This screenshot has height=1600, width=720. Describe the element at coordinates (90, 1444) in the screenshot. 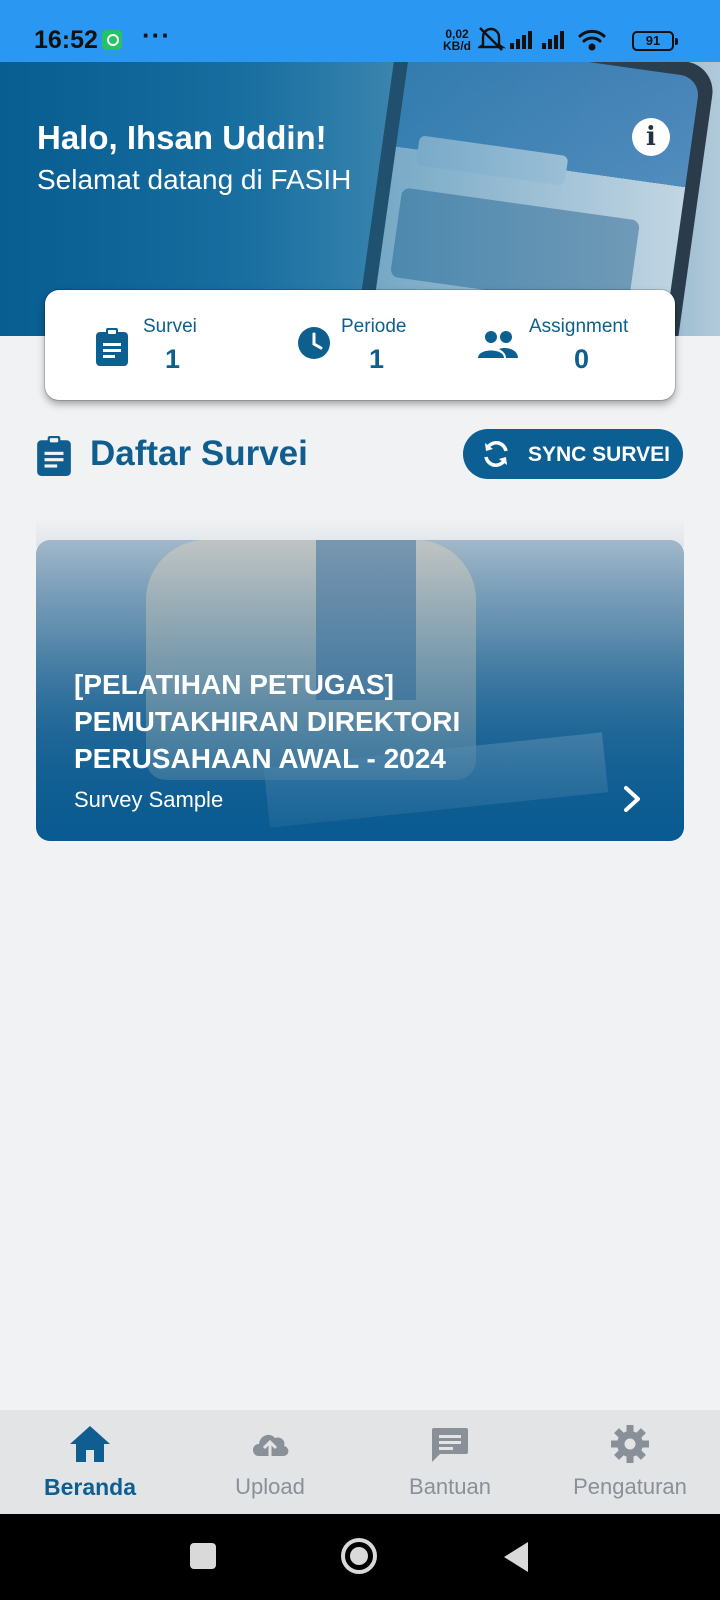

I see `home-icon` at that location.